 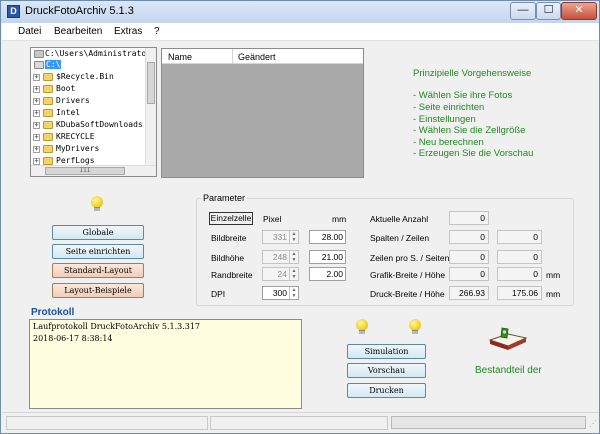 What do you see at coordinates (98, 290) in the screenshot?
I see `layout-beispiele-button: Layout-Beispiele` at bounding box center [98, 290].